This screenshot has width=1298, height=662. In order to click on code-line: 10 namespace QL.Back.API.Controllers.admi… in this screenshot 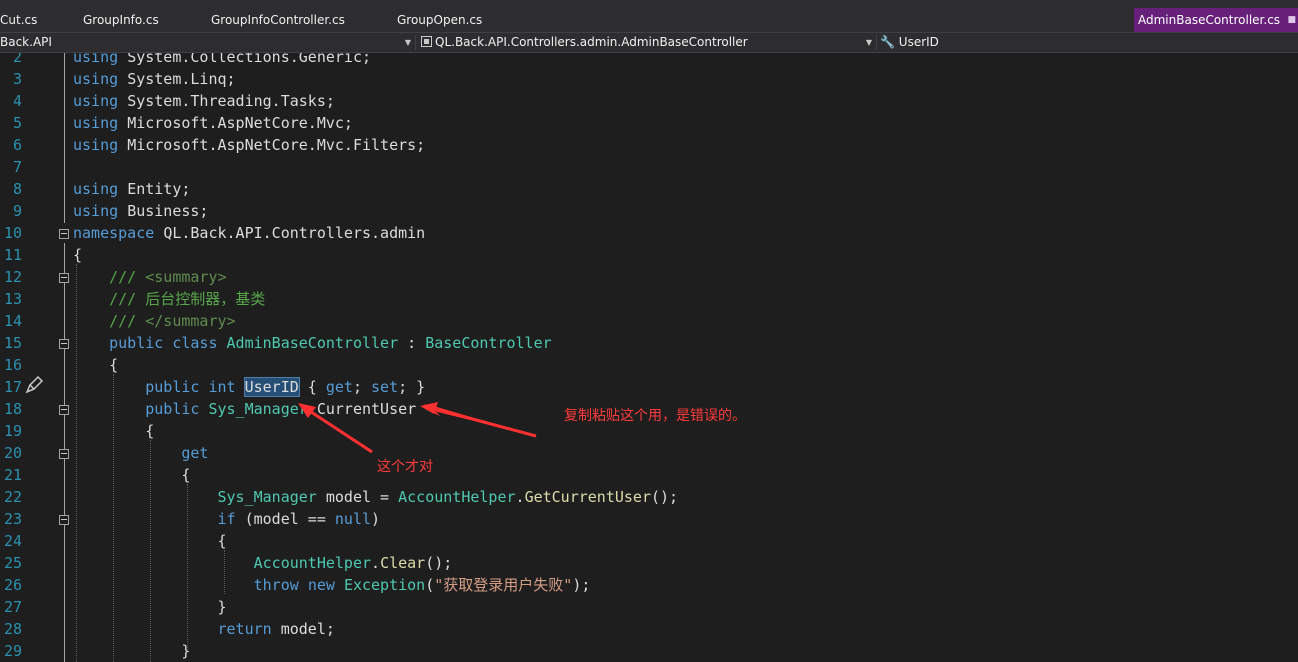, I will do `click(649, 233)`.